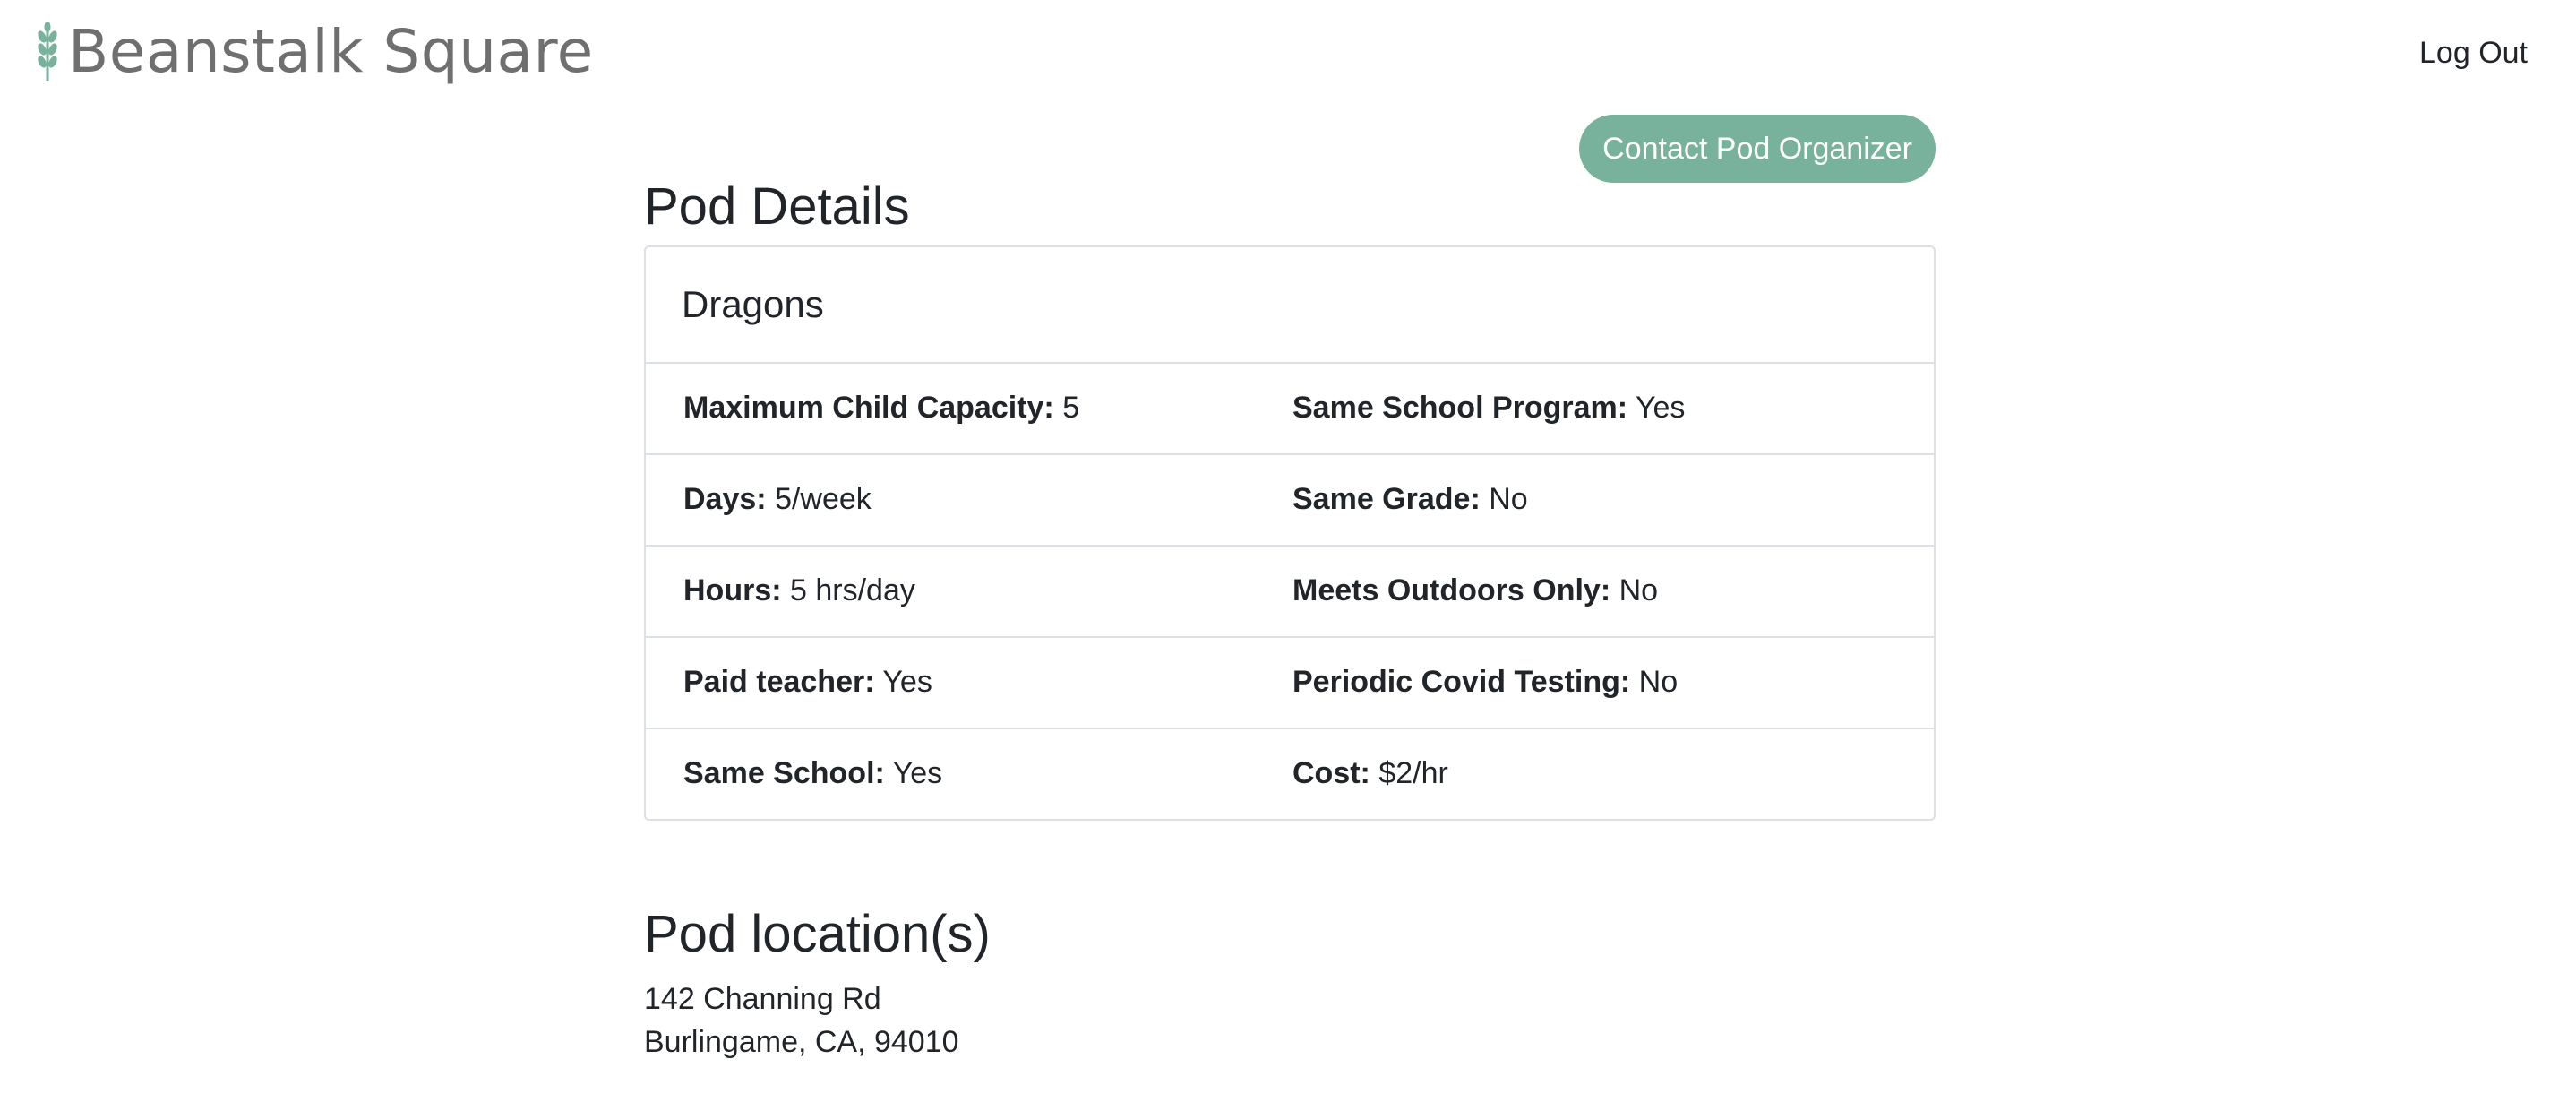 The width and height of the screenshot is (2576, 1111). Describe the element at coordinates (1331, 773) in the screenshot. I see `detail-label: Cost:` at that location.